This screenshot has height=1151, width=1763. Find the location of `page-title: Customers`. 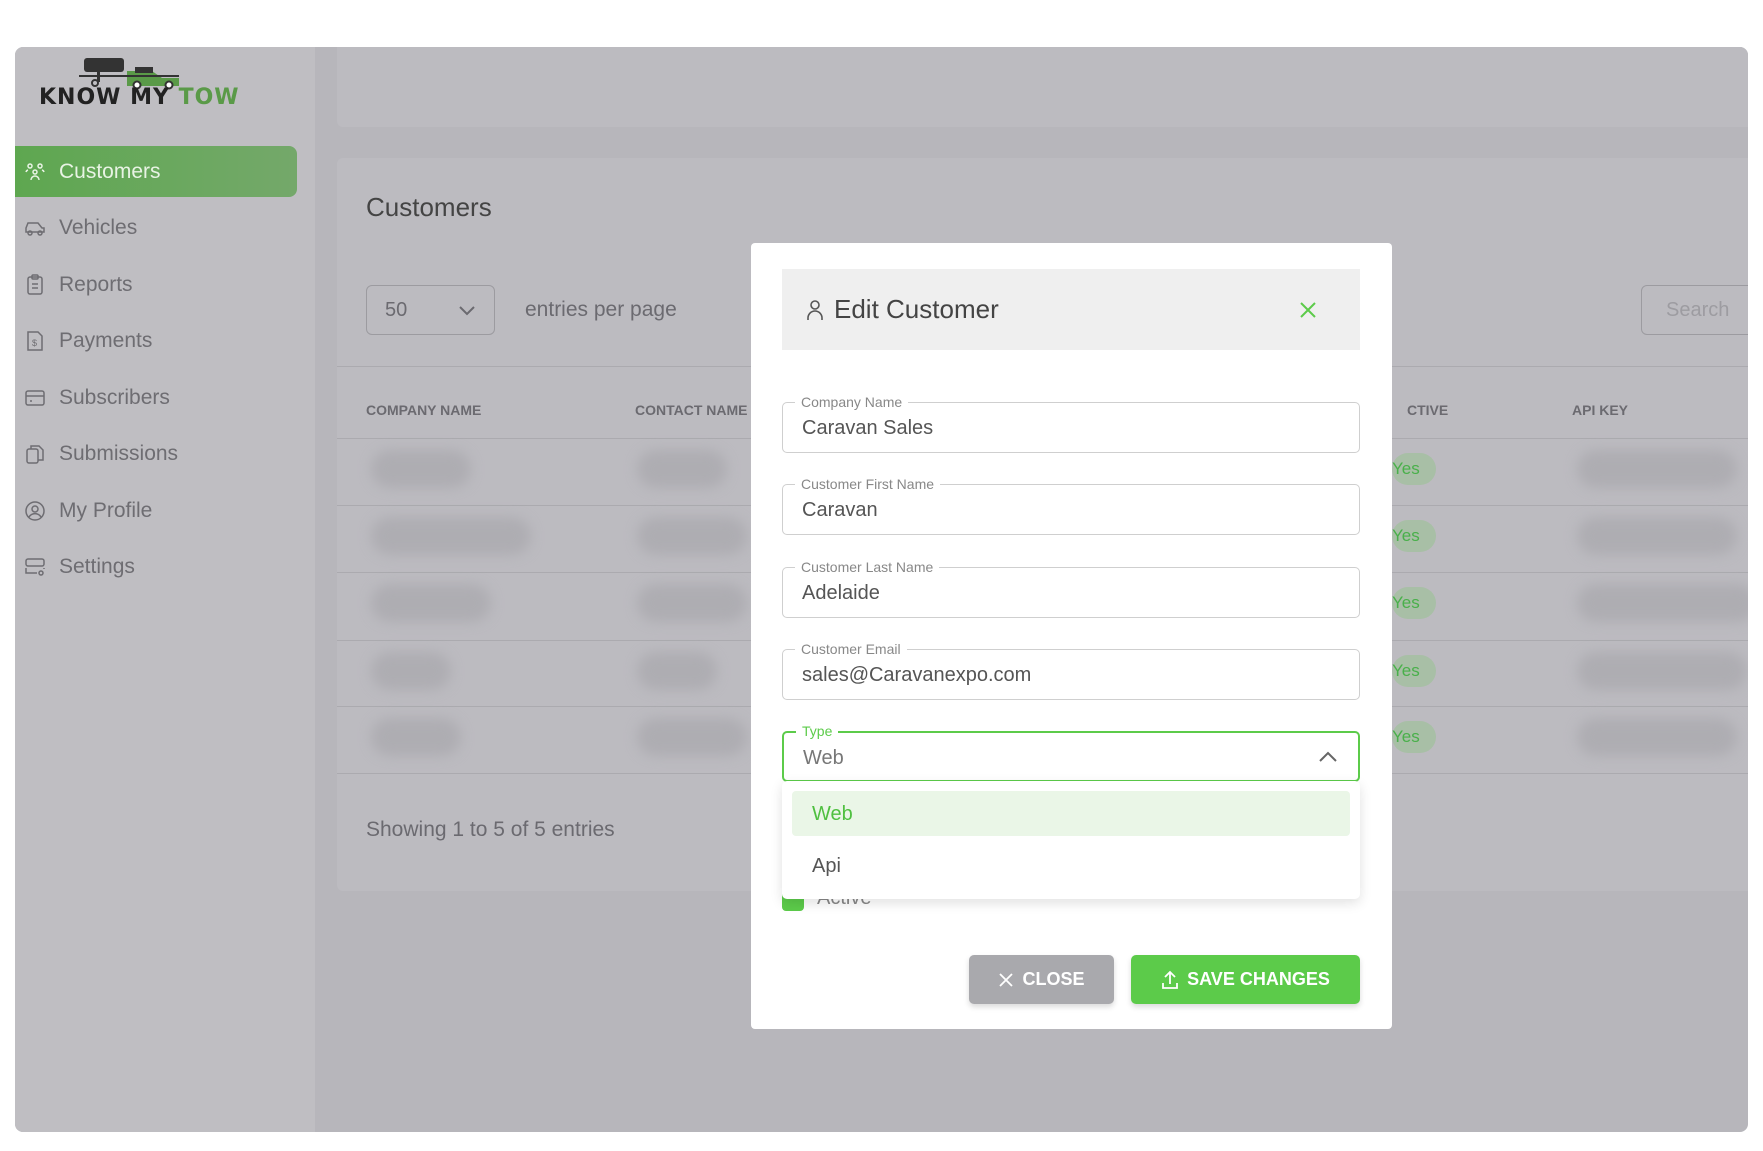

page-title: Customers is located at coordinates (429, 207).